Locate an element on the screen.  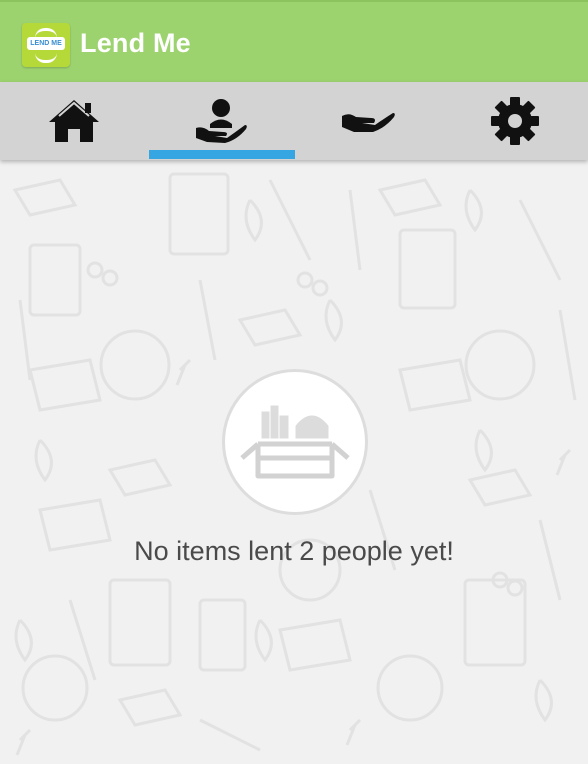
app-bar: LEND ME Lend Me is located at coordinates (294, 41).